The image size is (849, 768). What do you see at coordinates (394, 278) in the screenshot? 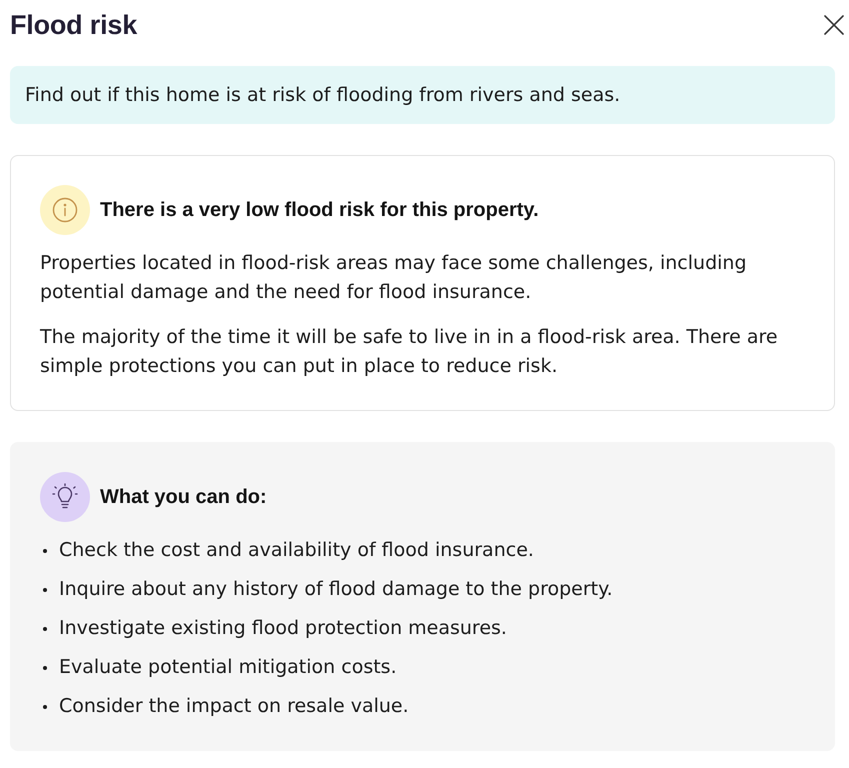
I see `risk-paragraph: Properties located in flood-risk areas may face some challenges, including potential damage and the need for flood insurance.` at bounding box center [394, 278].